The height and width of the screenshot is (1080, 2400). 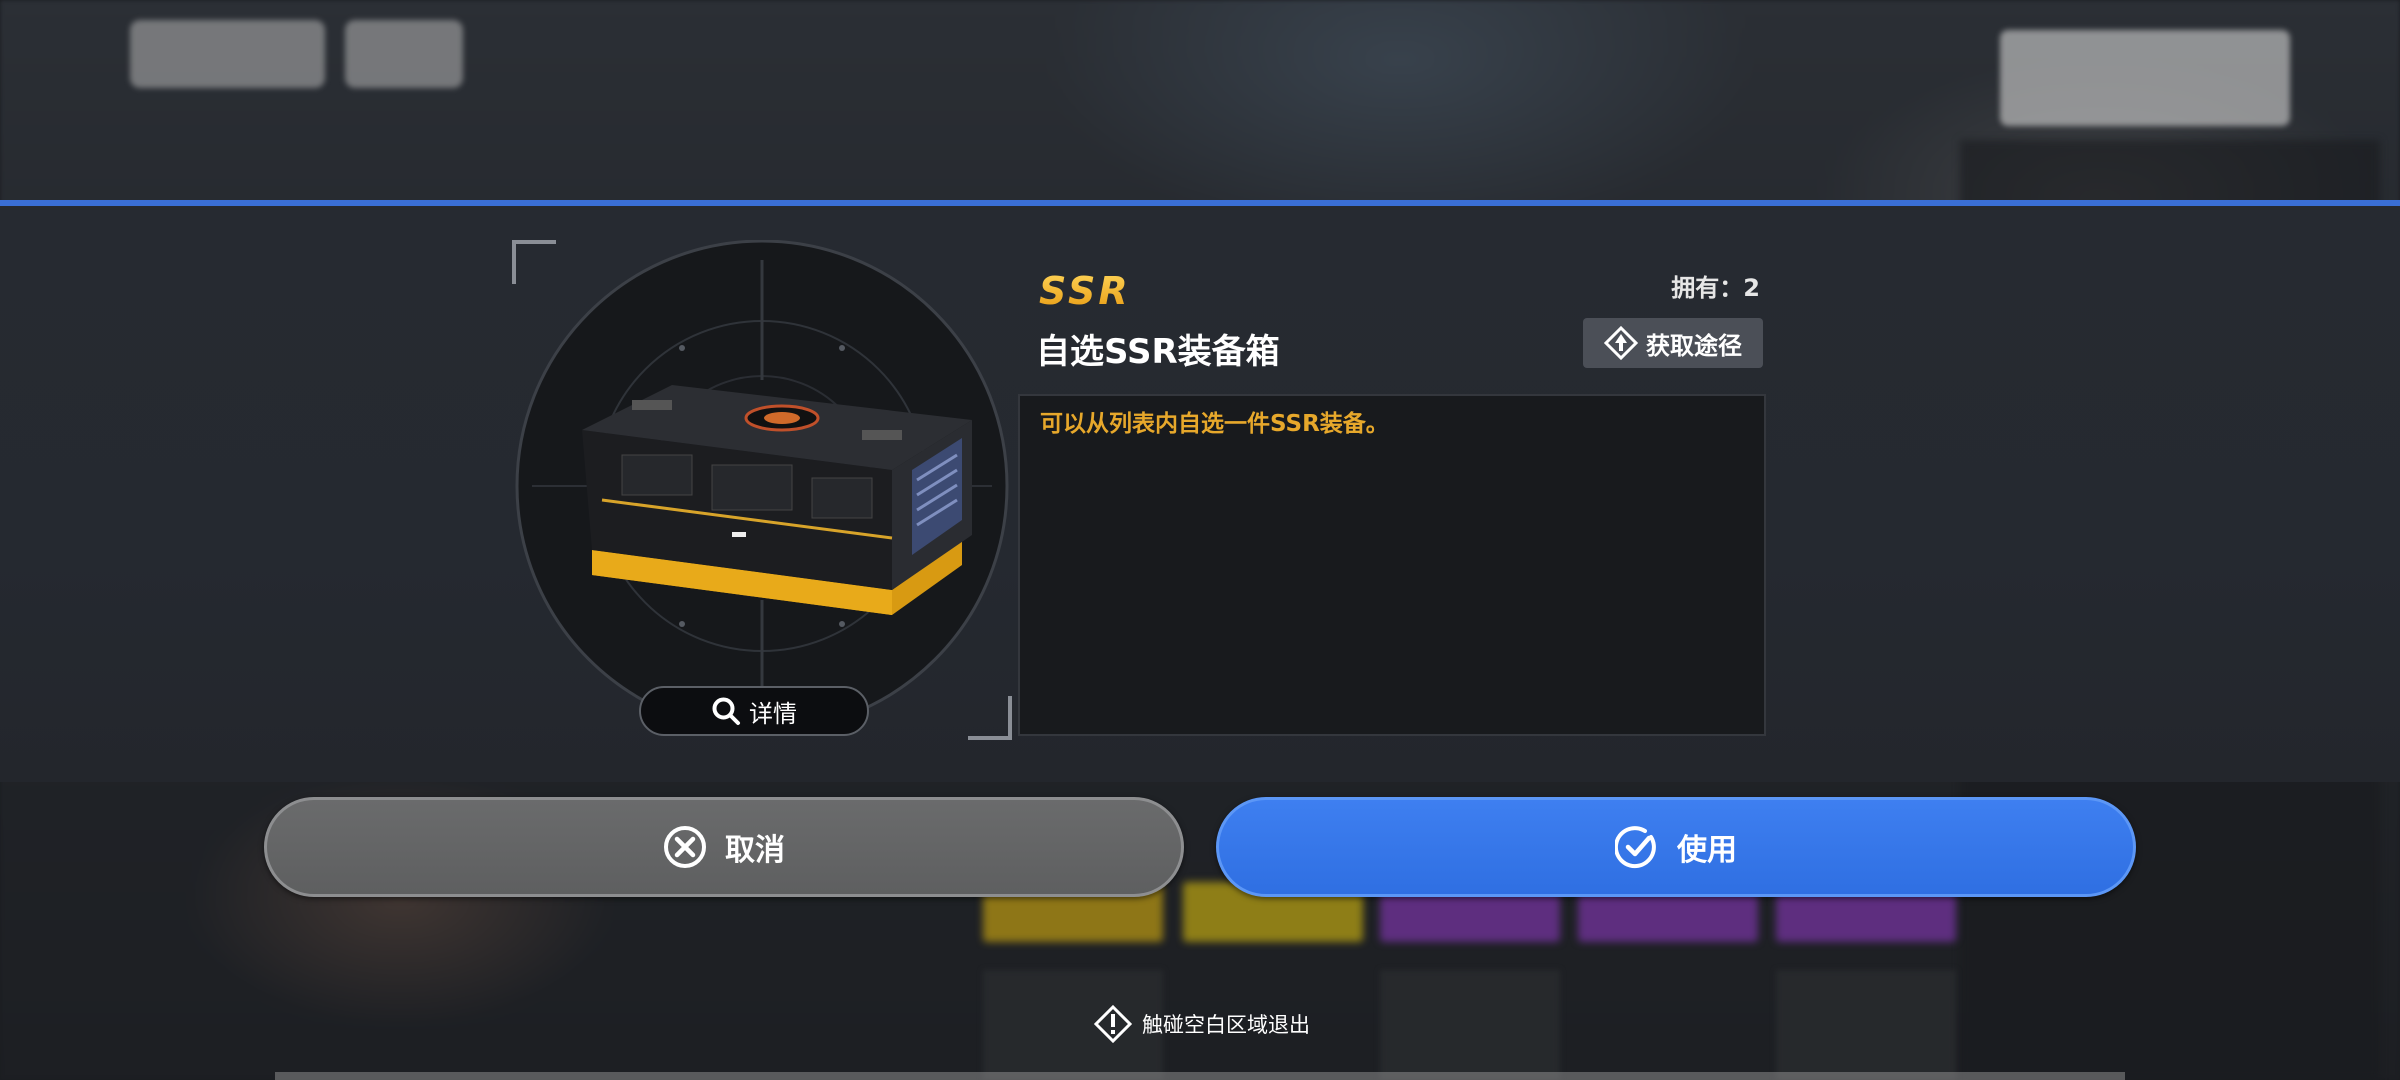 What do you see at coordinates (1214, 424) in the screenshot?
I see `item-description: 可以从列表内自选一件SSR装备。` at bounding box center [1214, 424].